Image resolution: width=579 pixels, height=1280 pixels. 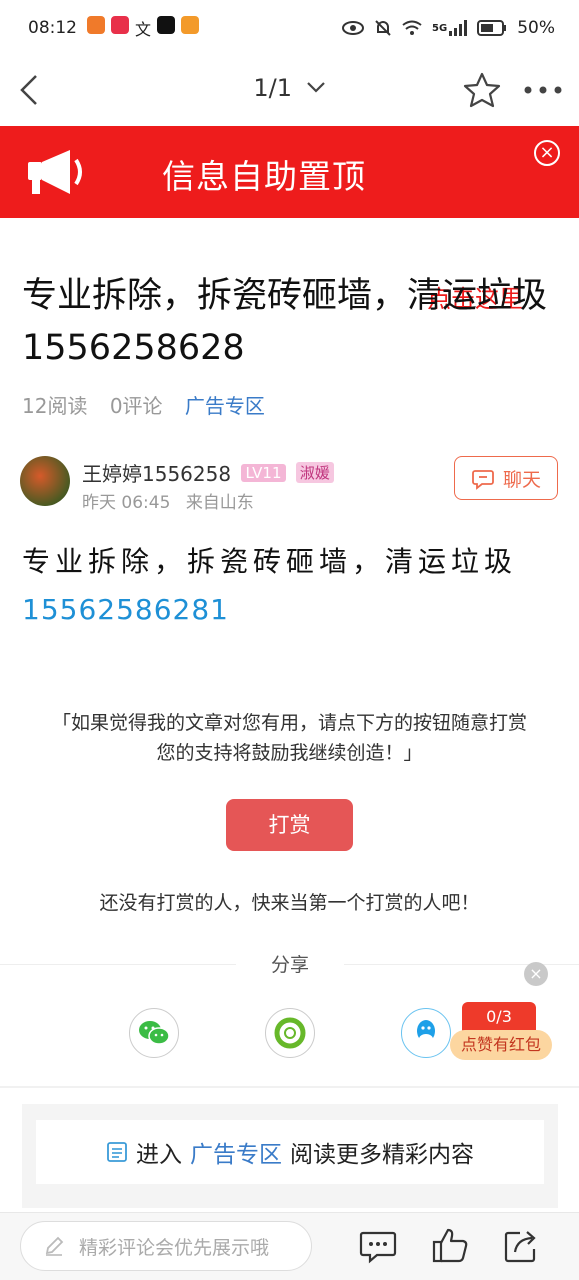 What do you see at coordinates (52, 28) in the screenshot?
I see `status-time: 08:12` at bounding box center [52, 28].